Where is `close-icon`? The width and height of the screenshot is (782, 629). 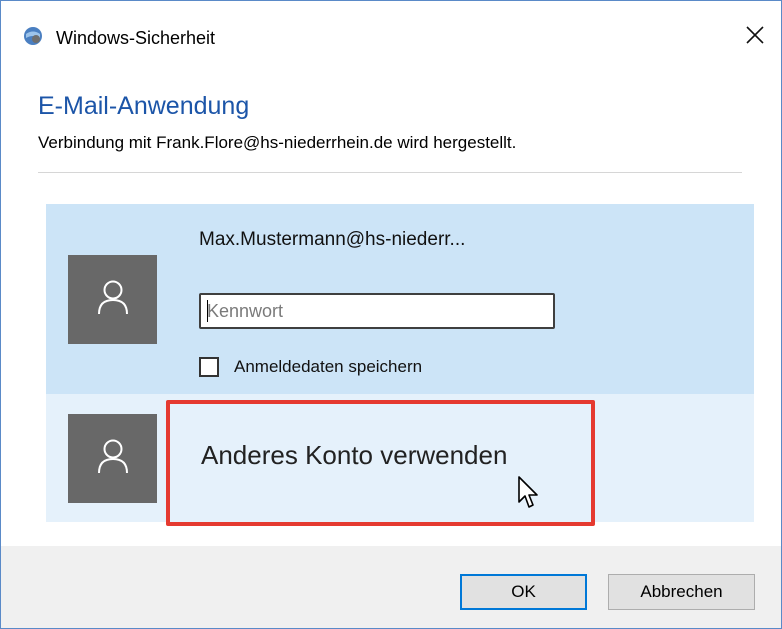 close-icon is located at coordinates (755, 37).